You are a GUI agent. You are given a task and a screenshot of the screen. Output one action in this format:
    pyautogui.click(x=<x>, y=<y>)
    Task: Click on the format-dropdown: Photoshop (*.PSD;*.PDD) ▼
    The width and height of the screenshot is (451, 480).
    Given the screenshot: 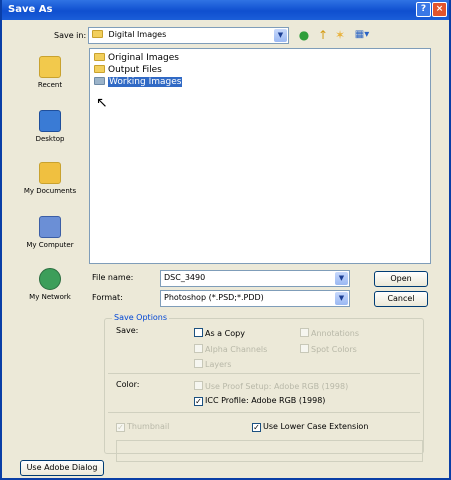 What is the action you would take?
    pyautogui.click(x=255, y=298)
    